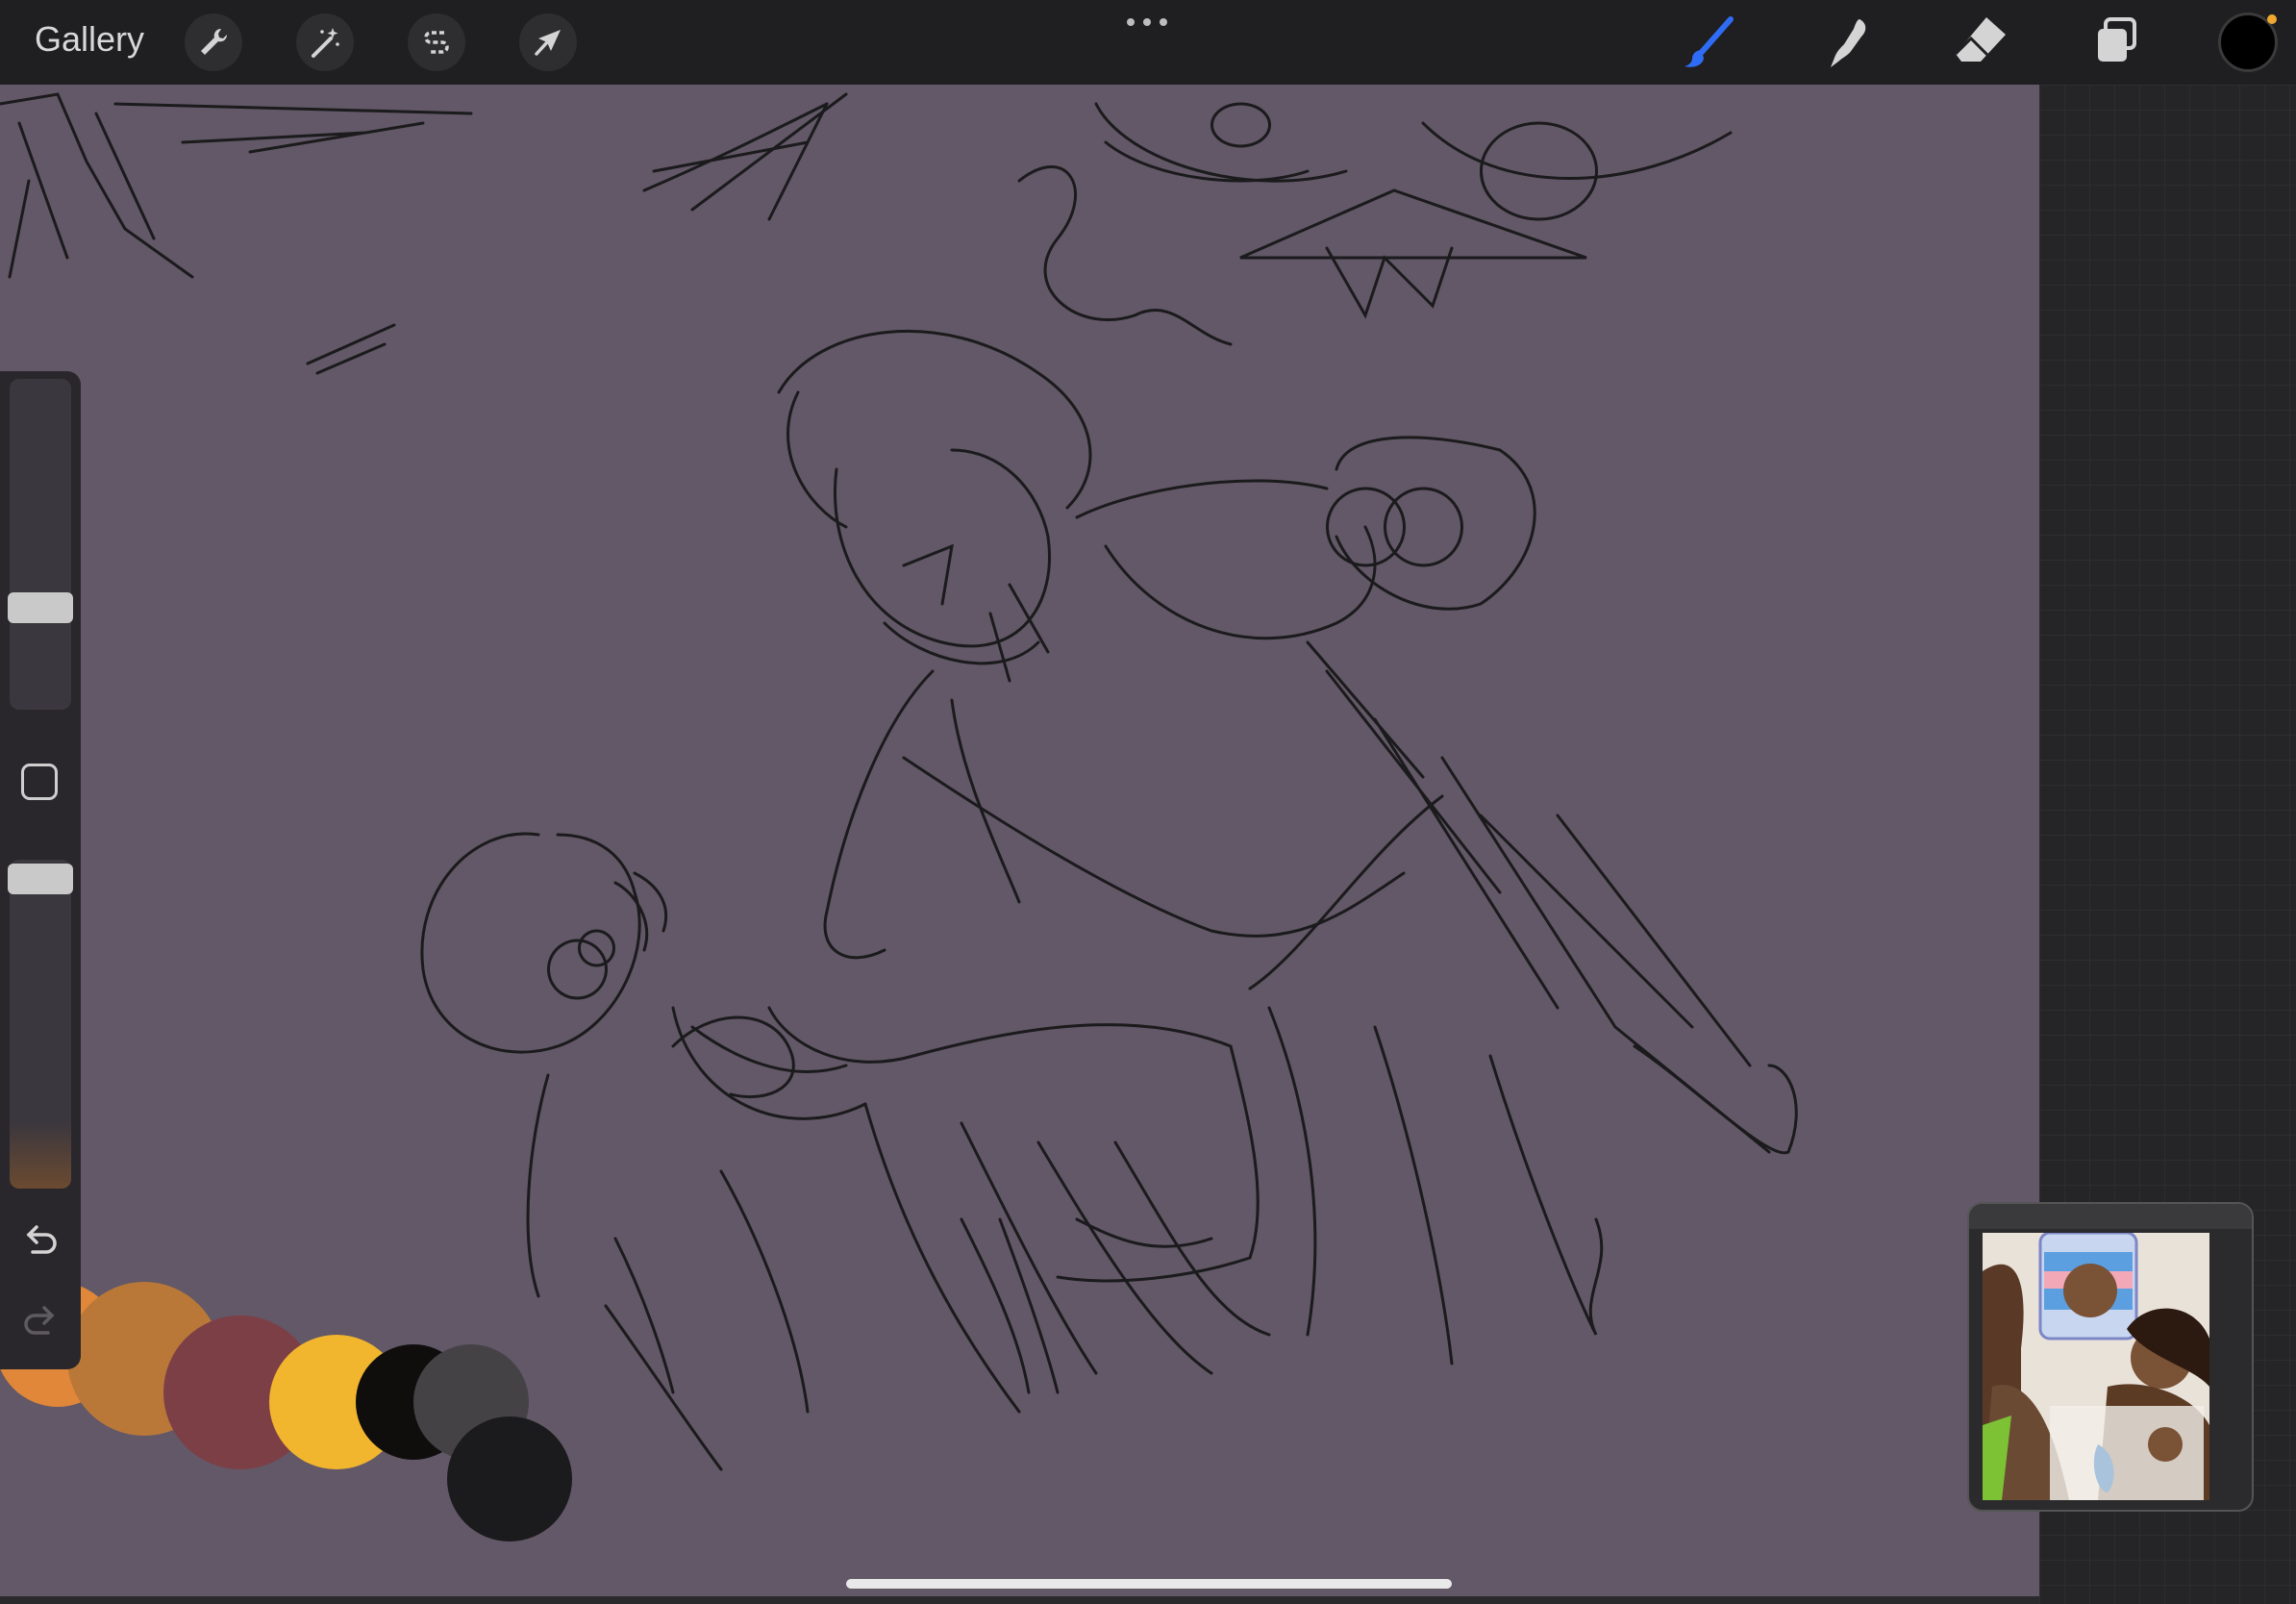 The height and width of the screenshot is (1604, 2296). I want to click on magic-wand-icon, so click(325, 43).